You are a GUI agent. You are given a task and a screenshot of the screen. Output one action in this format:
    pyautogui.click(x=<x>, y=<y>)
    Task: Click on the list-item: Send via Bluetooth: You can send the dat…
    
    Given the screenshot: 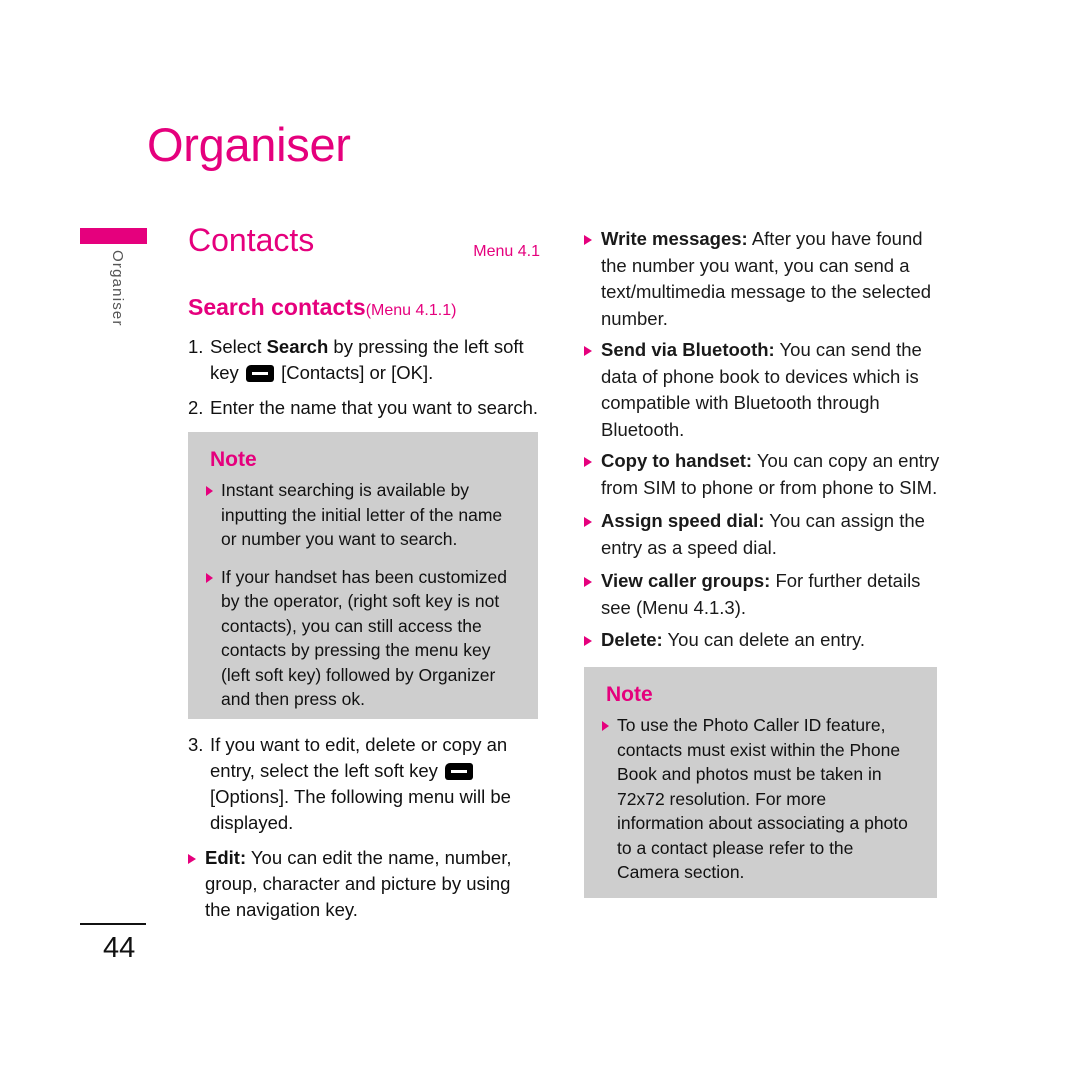 What is the action you would take?
    pyautogui.click(x=762, y=390)
    